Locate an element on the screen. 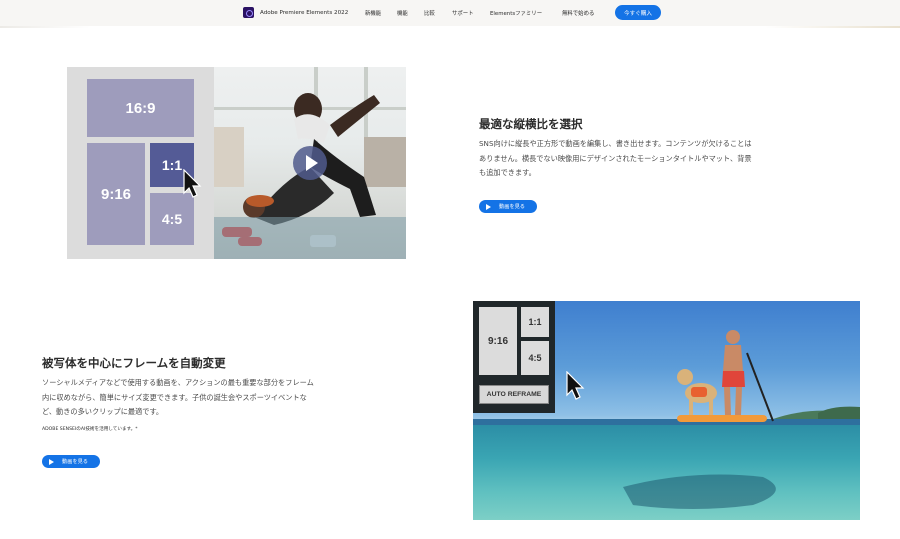 Image resolution: width=900 pixels, height=539 pixels. reframe-panel: 9:16 1:1 4:5 AUTO REFRAME is located at coordinates (514, 357).